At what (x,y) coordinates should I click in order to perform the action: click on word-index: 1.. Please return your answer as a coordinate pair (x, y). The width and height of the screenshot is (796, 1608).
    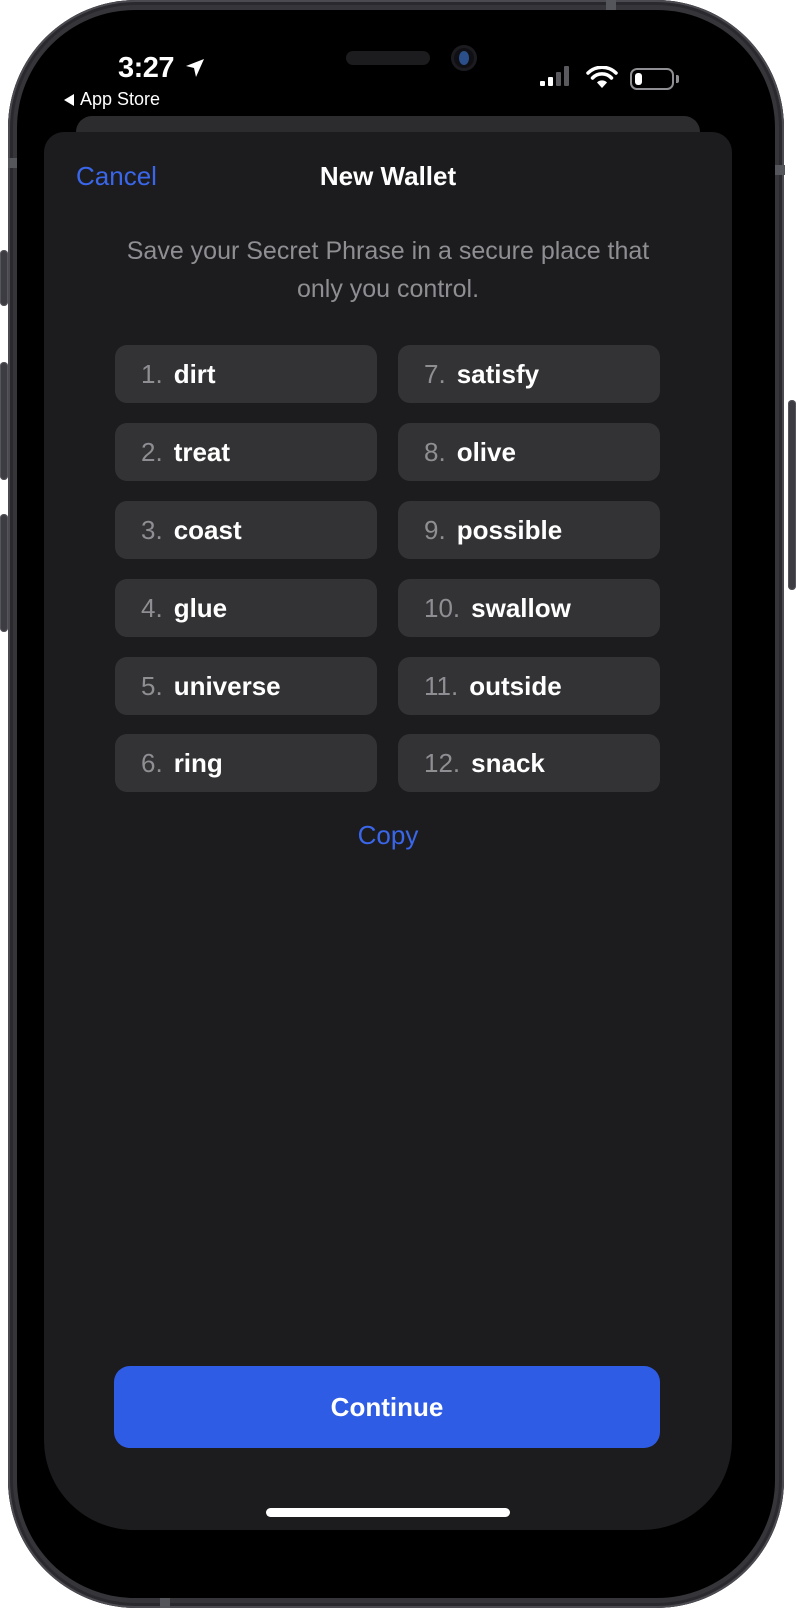
    Looking at the image, I should click on (152, 373).